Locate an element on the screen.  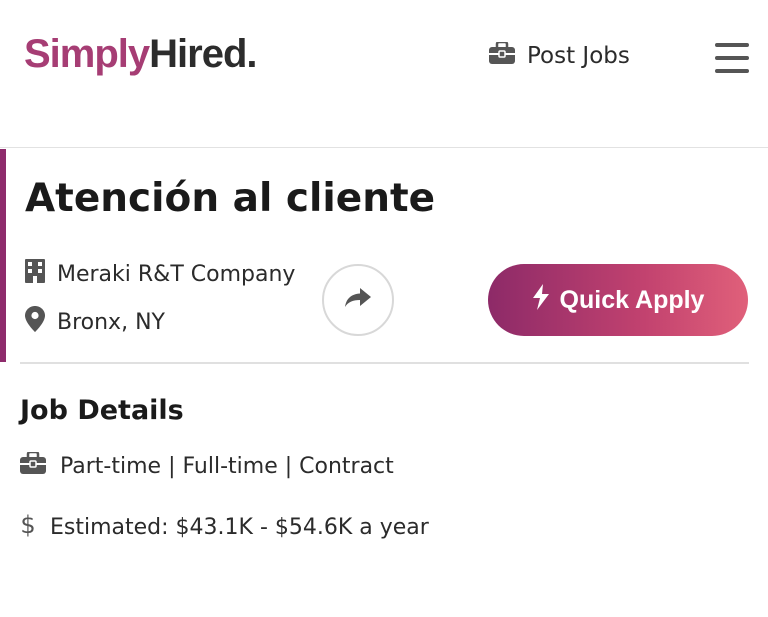
job-types-row: Part-time | Full-time | Contract is located at coordinates (207, 465).